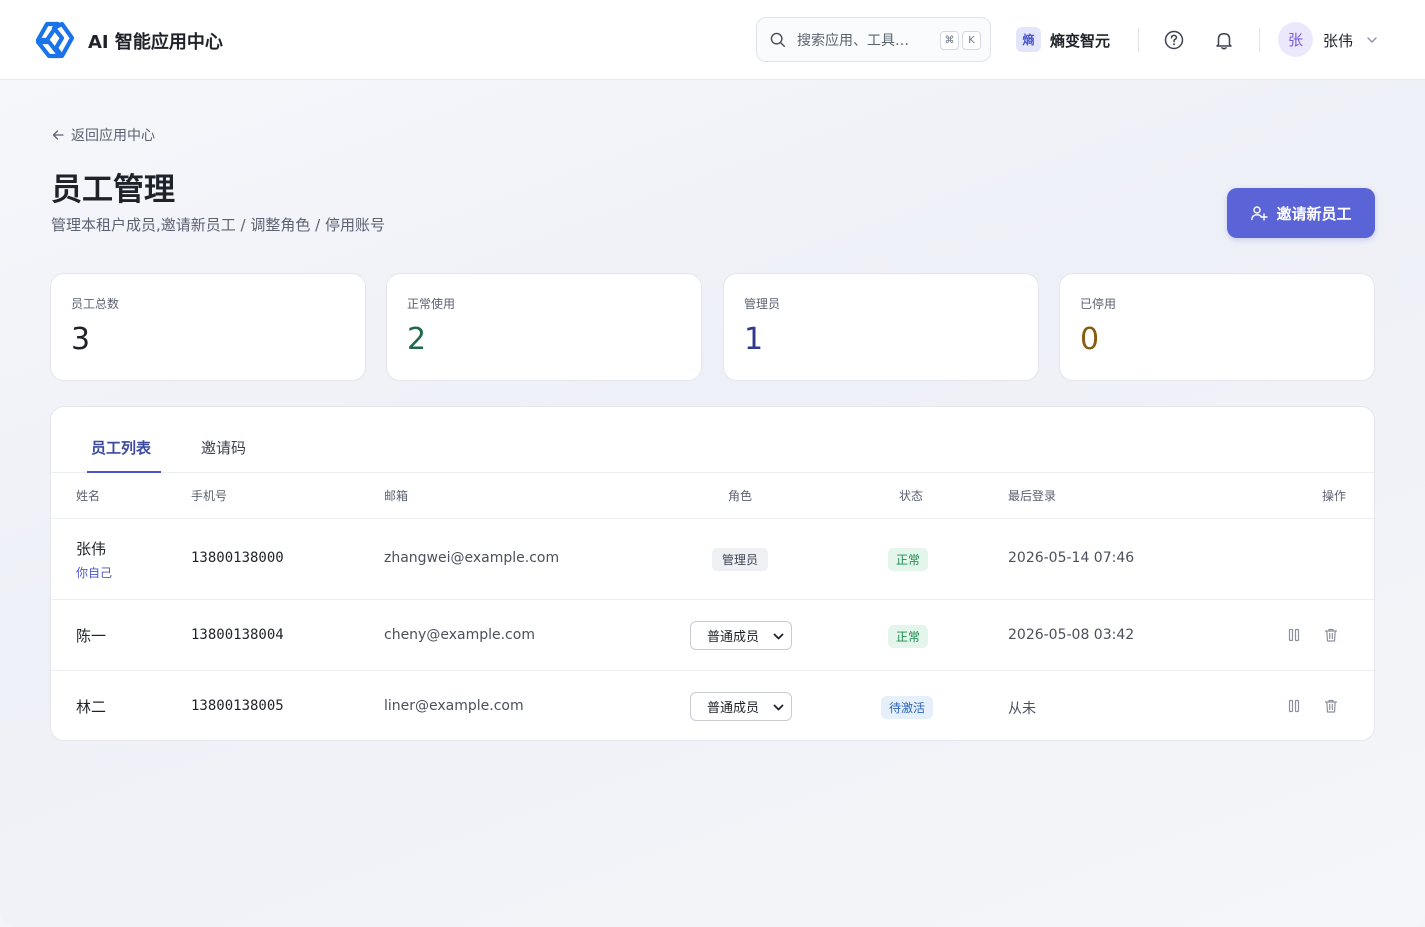 The width and height of the screenshot is (1425, 927). I want to click on last-login: 2026-05-08 03:42, so click(1071, 635).